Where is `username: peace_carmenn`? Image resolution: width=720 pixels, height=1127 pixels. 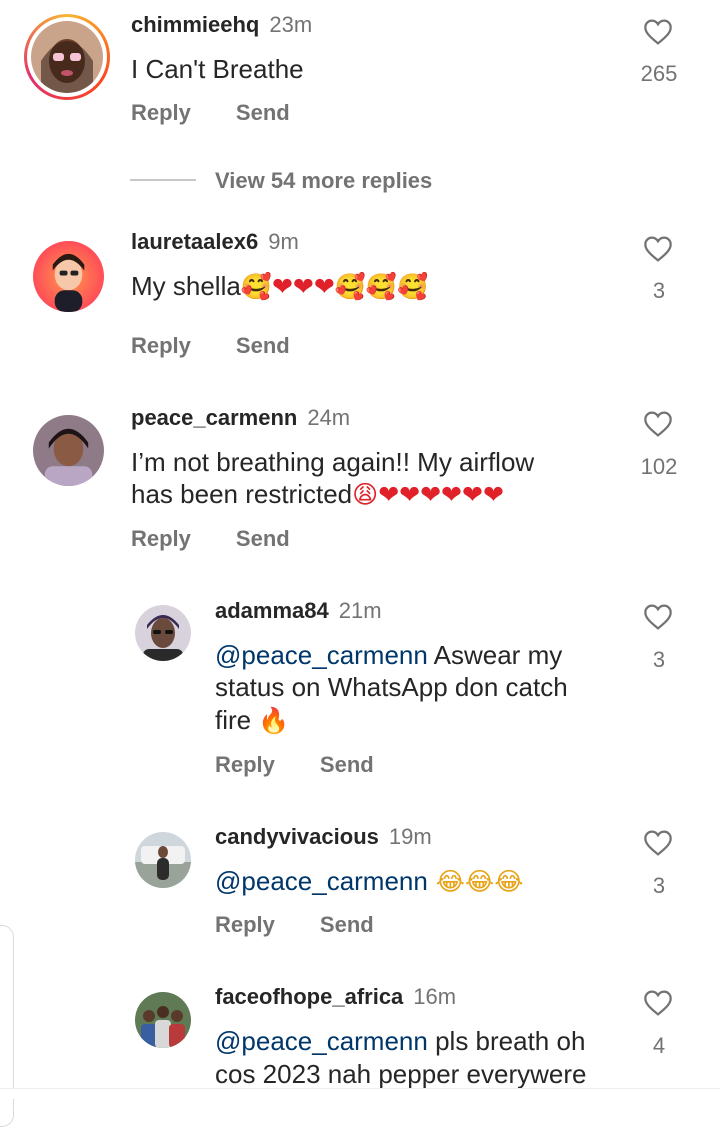
username: peace_carmenn is located at coordinates (214, 417).